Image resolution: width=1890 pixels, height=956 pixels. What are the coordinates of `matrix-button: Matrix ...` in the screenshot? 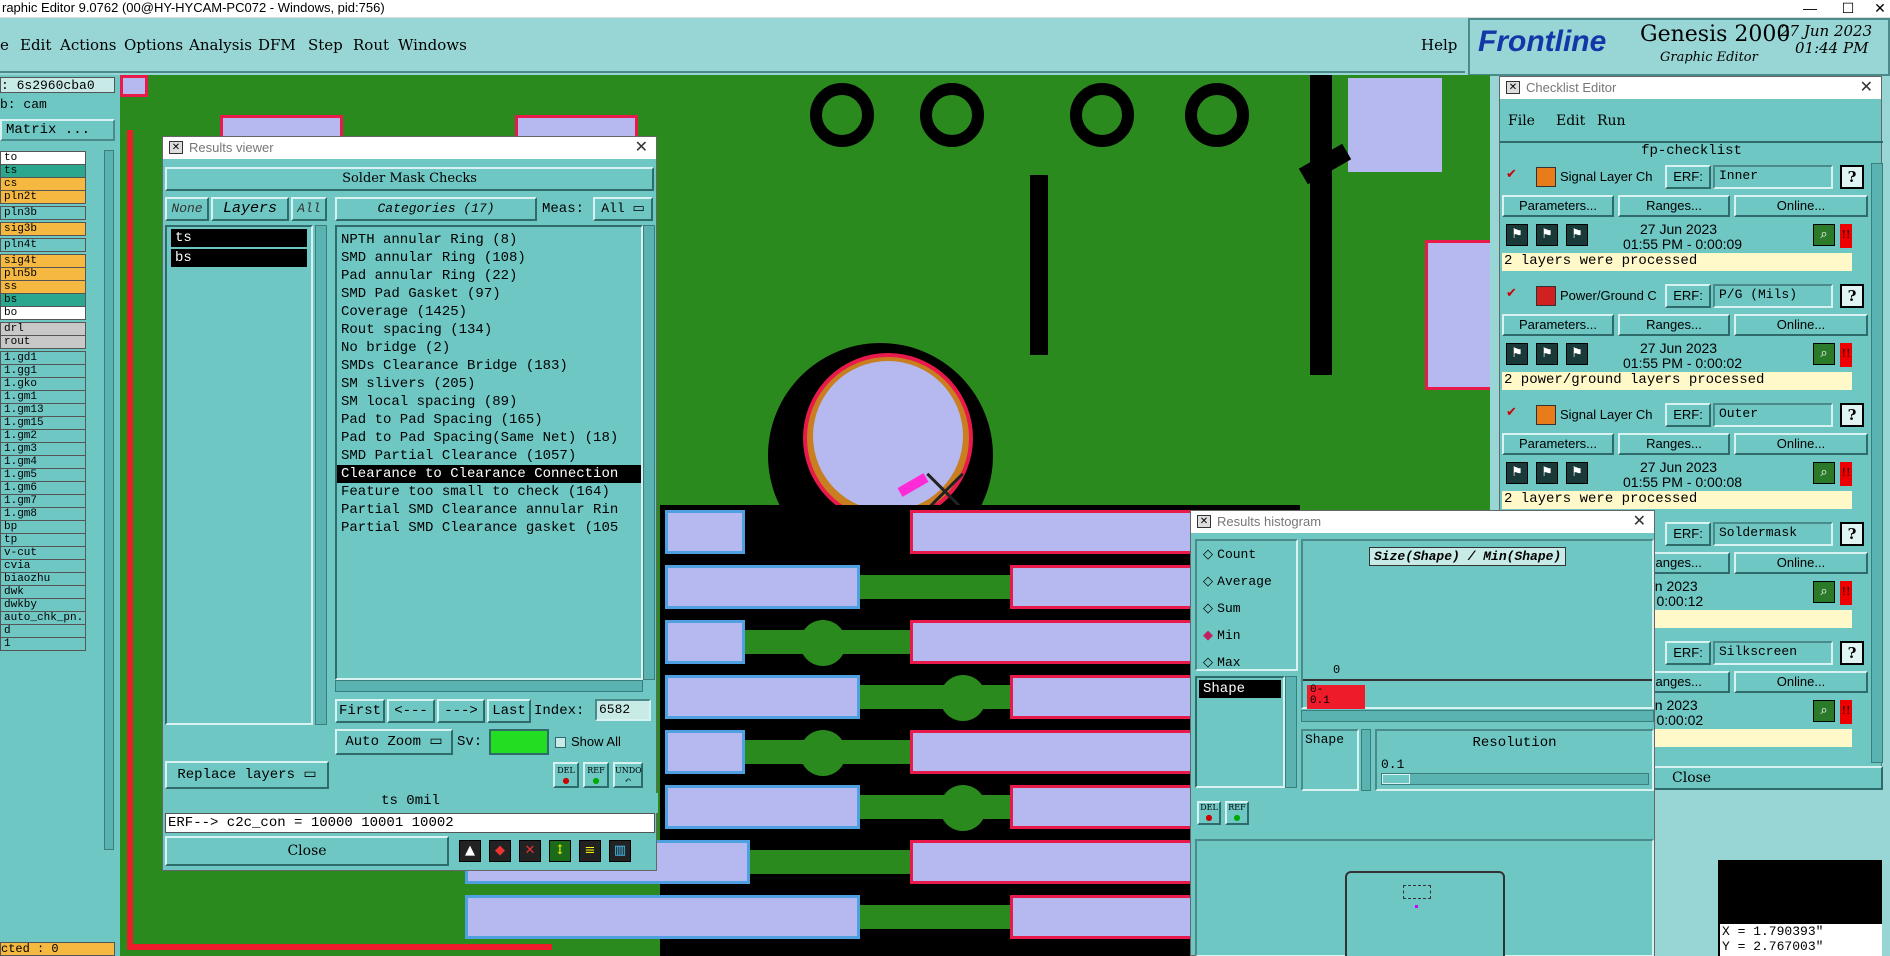 It's located at (57, 130).